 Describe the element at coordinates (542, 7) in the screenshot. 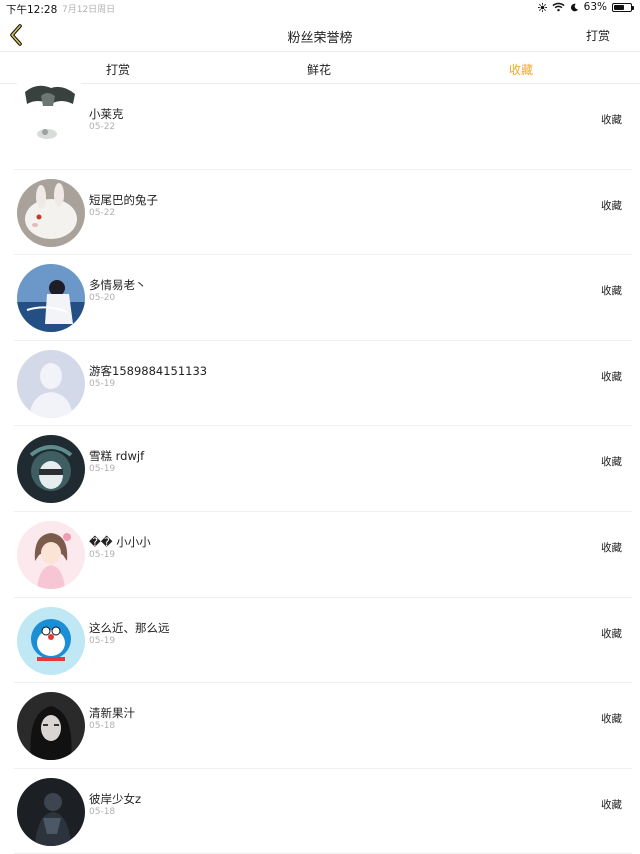

I see `location-icon` at that location.